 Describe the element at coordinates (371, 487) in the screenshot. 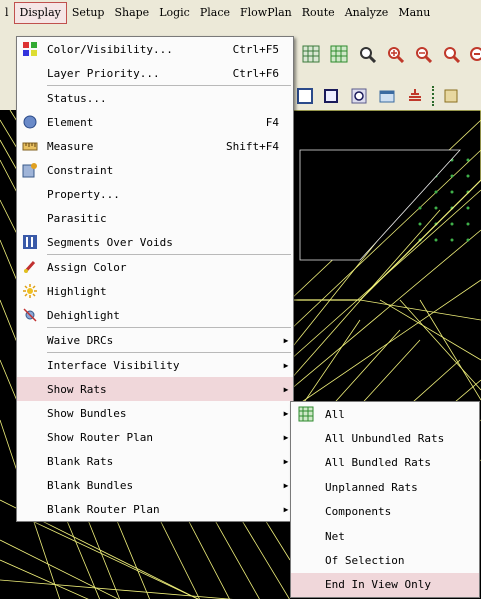

I see `menu-item-label: Unplanned Rats` at that location.